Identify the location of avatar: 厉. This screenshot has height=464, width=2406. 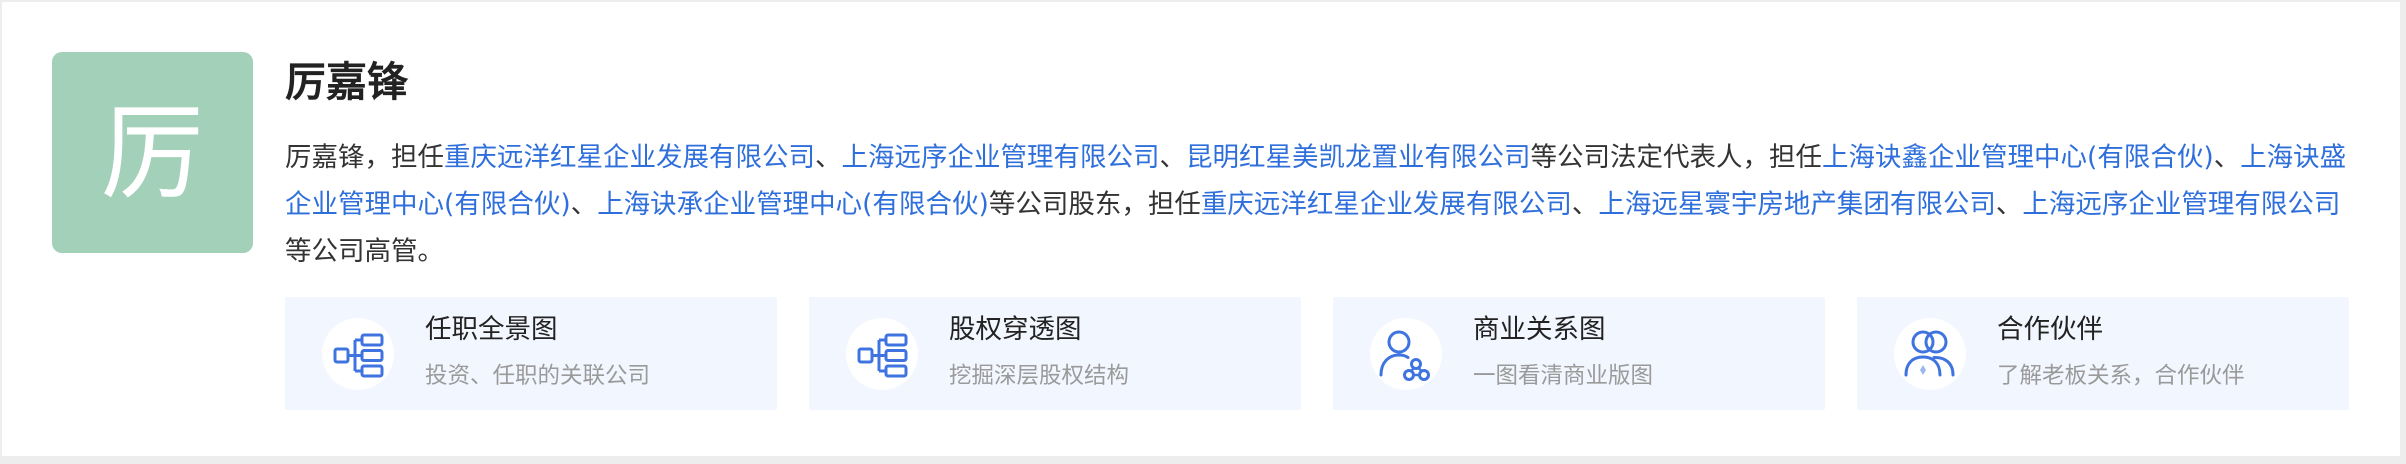
(152, 152).